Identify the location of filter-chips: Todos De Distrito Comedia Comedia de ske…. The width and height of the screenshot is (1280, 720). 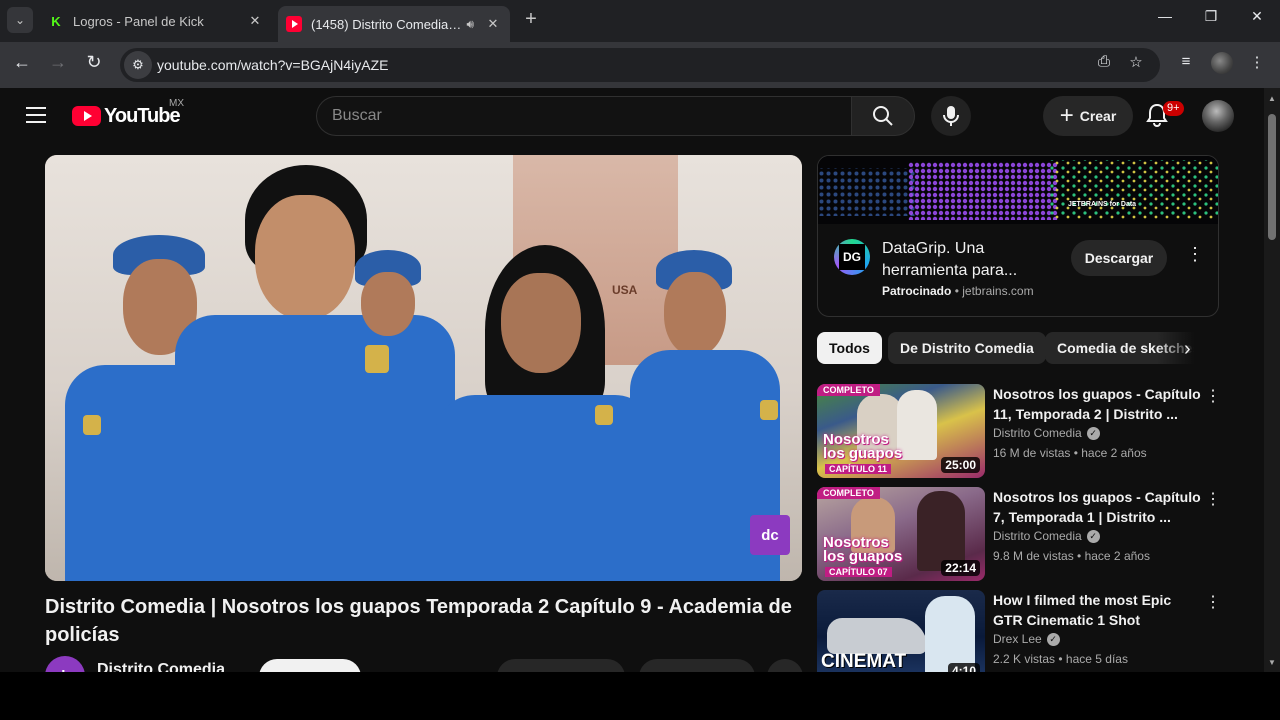
(1018, 348).